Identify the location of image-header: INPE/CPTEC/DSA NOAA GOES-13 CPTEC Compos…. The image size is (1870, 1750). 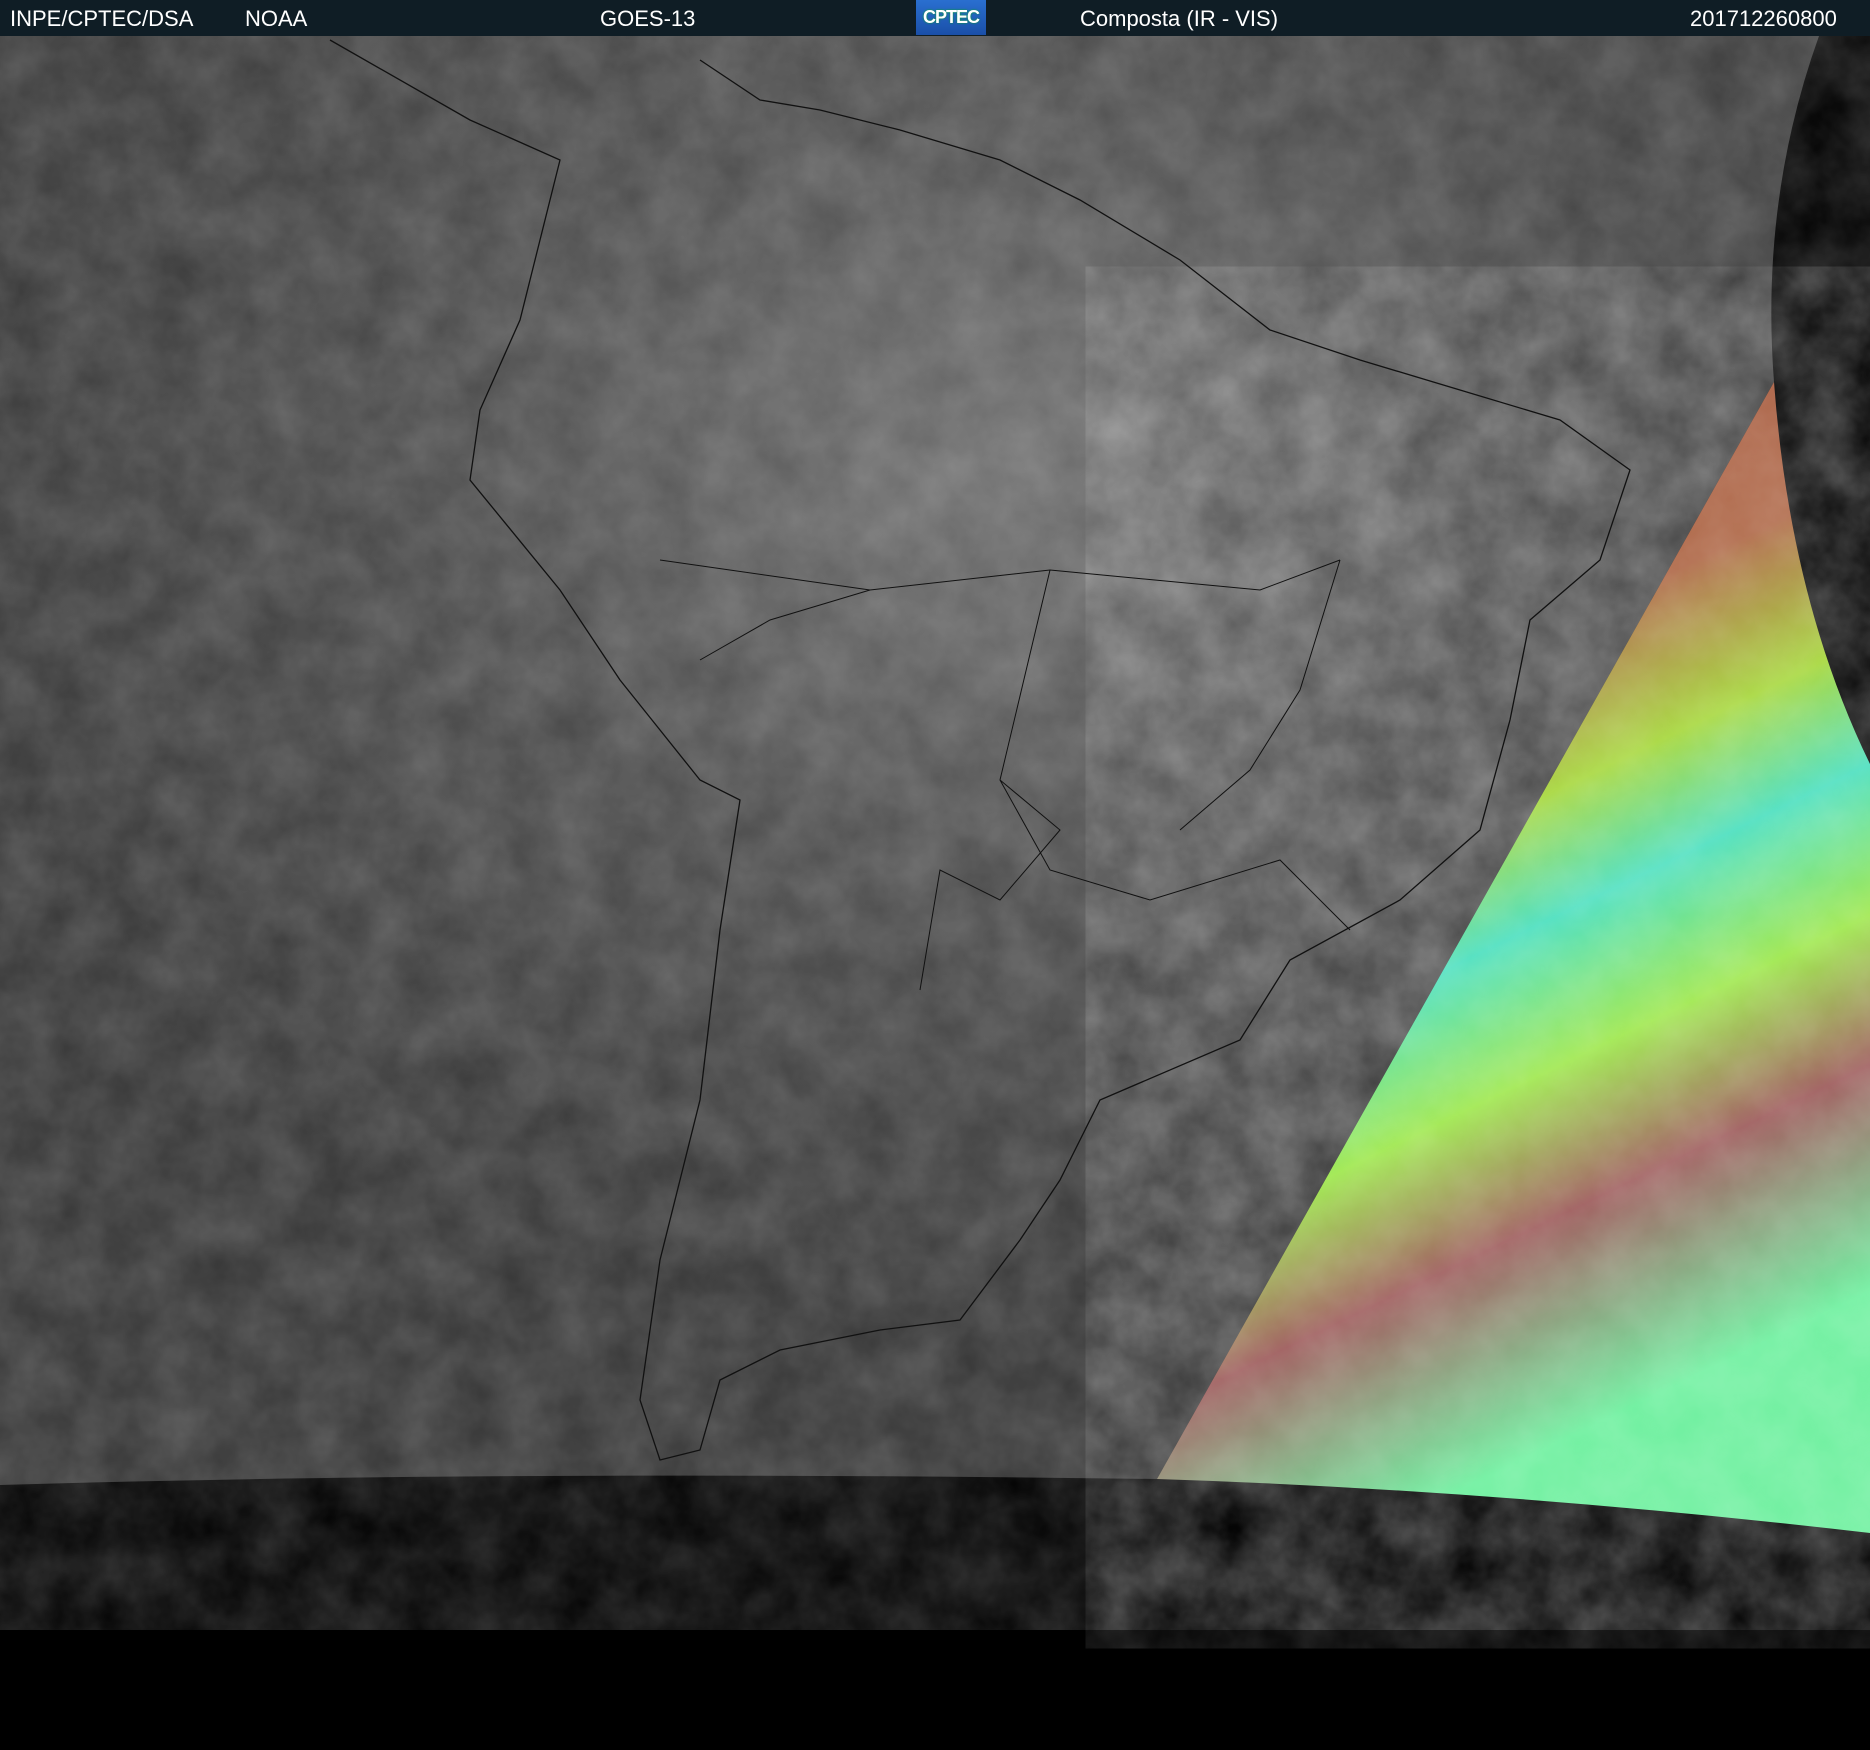
(935, 18).